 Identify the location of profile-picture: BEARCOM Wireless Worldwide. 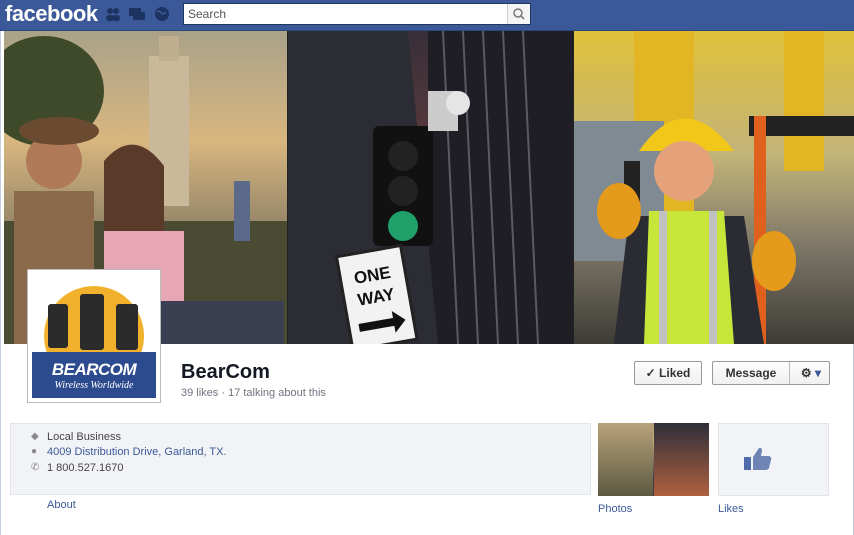
(94, 336).